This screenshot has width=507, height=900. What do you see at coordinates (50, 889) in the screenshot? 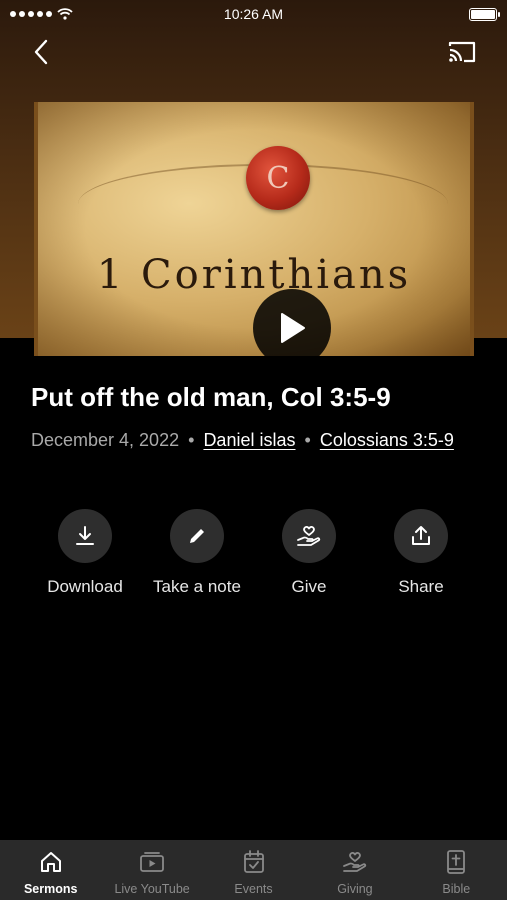
I see `tab-label: Sermons` at bounding box center [50, 889].